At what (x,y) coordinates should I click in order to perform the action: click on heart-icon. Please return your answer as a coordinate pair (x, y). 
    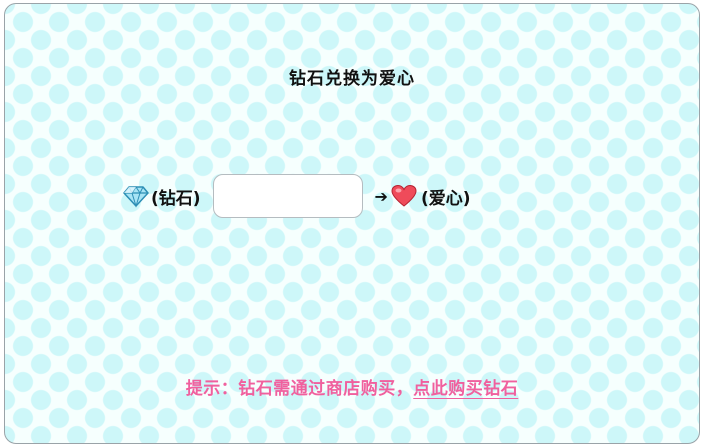
    Looking at the image, I should click on (404, 196).